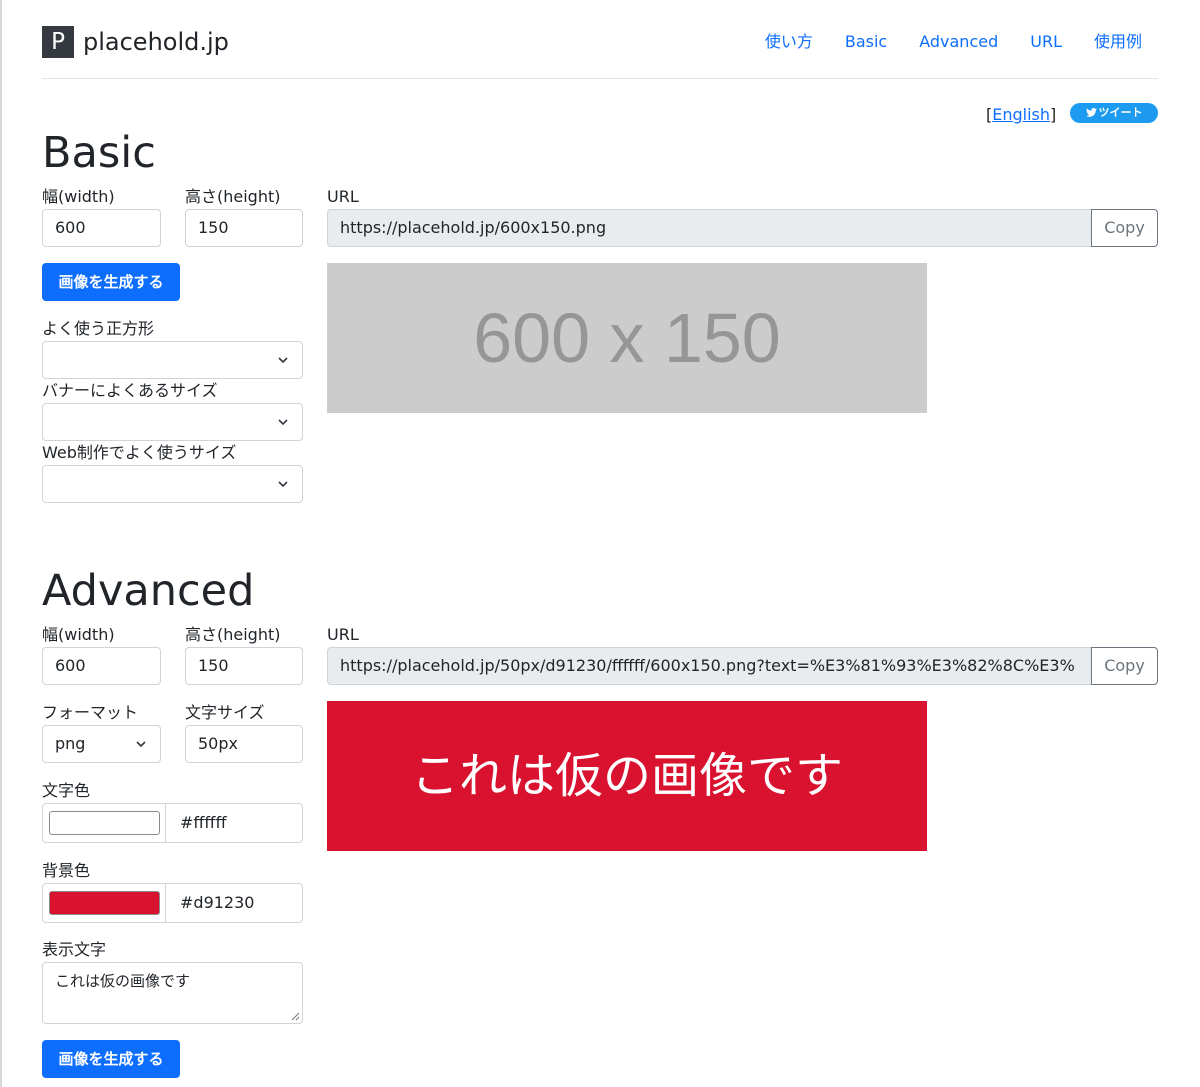  What do you see at coordinates (244, 744) in the screenshot?
I see `font-size-input: 50px` at bounding box center [244, 744].